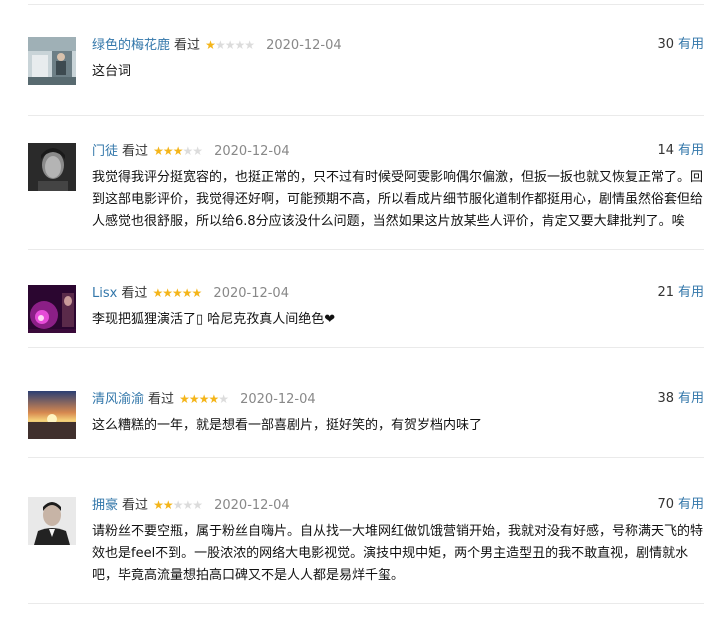 The image size is (728, 619). I want to click on comment-meta: 清风渝渝 看过 ★★★★★ 2020-12-04, so click(204, 399).